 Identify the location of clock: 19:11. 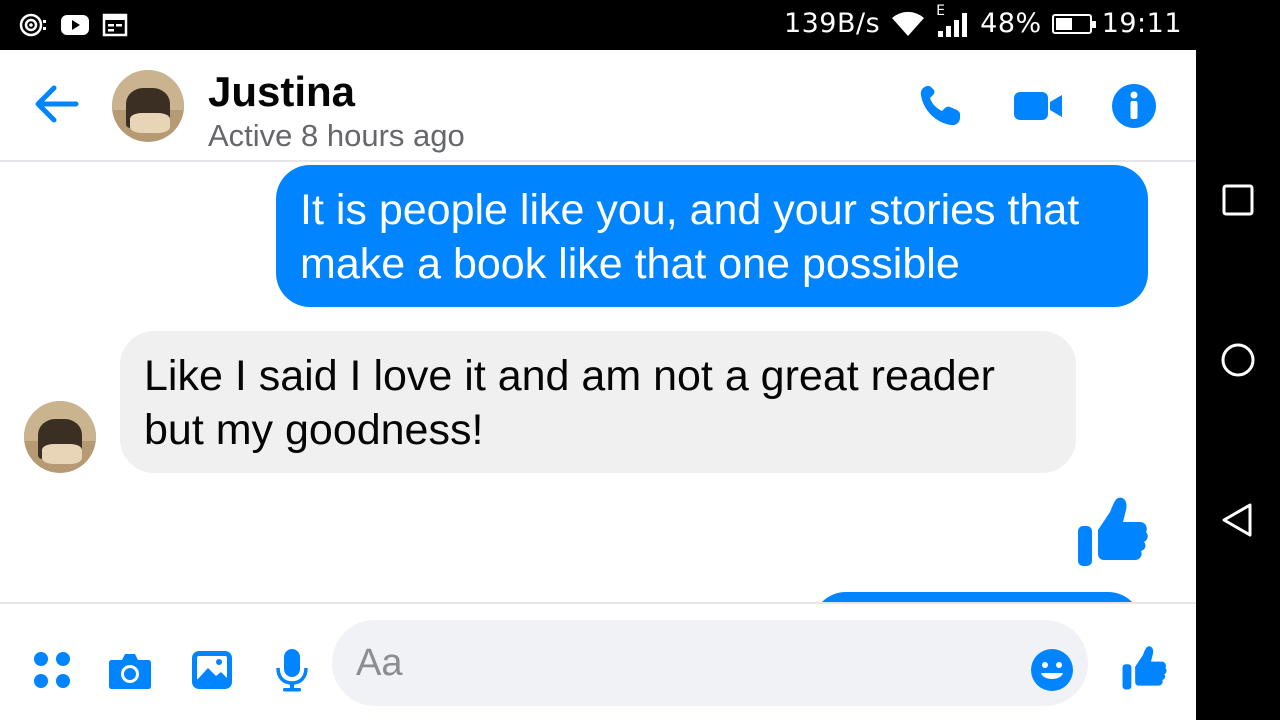
(1141, 23).